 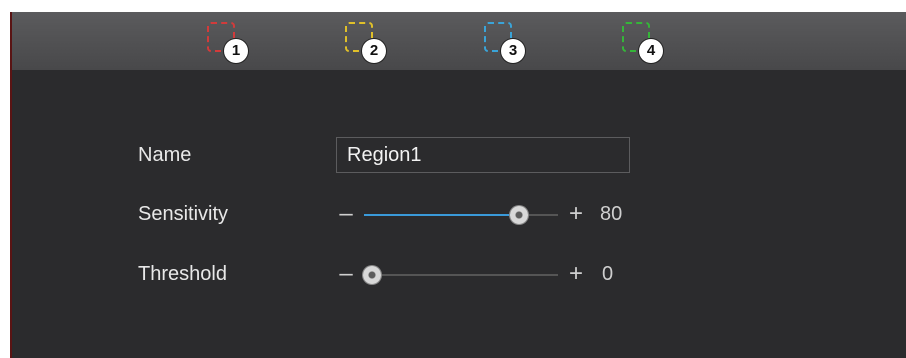 What do you see at coordinates (651, 51) in the screenshot?
I see `region-4-badge: 4` at bounding box center [651, 51].